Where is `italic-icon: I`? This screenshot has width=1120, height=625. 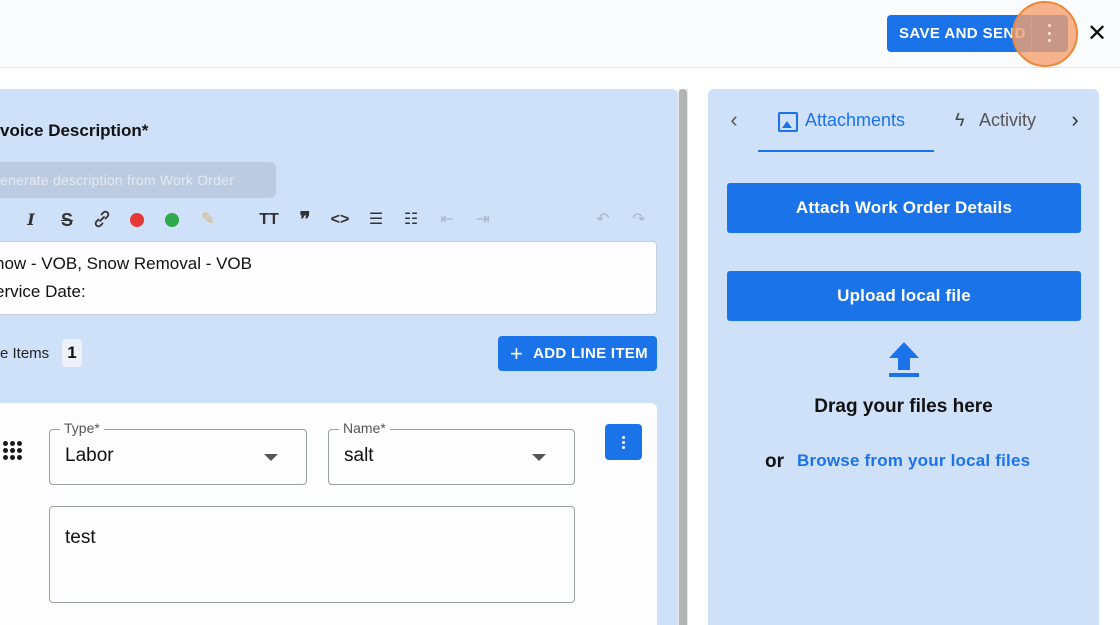
italic-icon: I is located at coordinates (31, 220).